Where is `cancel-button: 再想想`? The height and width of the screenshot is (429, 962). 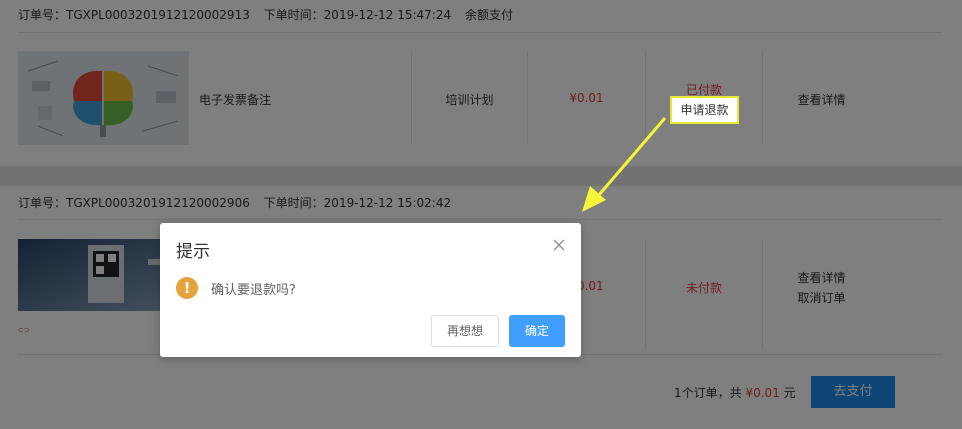 cancel-button: 再想想 is located at coordinates (465, 331).